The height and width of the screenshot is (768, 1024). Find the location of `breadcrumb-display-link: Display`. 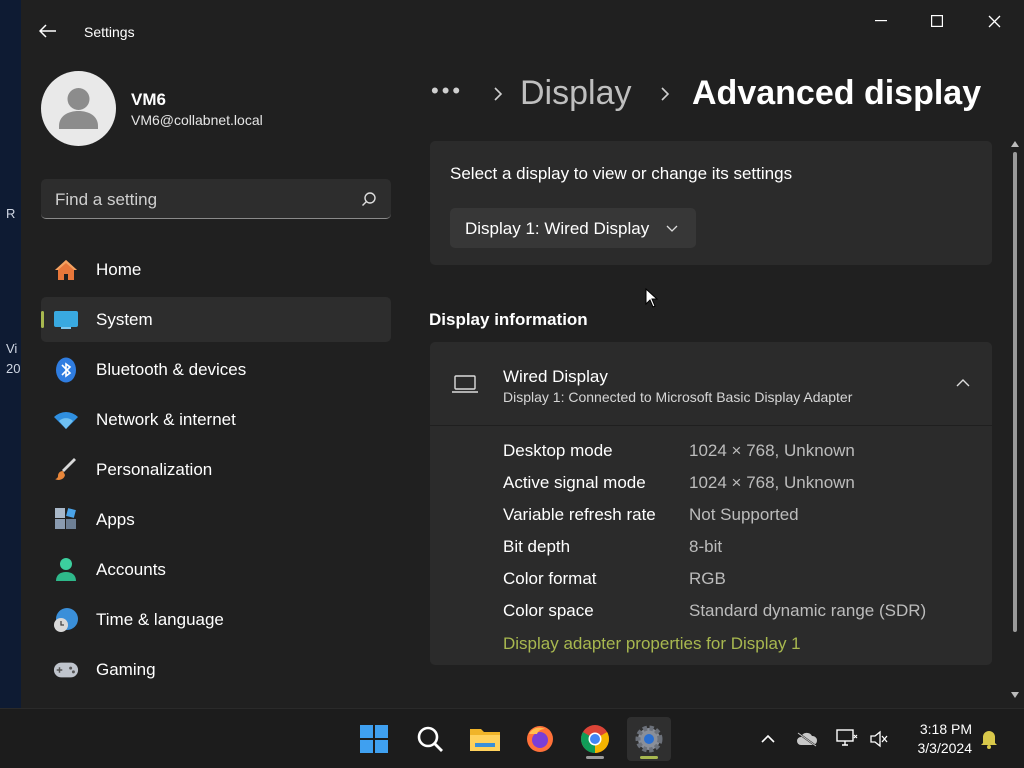

breadcrumb-display-link: Display is located at coordinates (575, 93).